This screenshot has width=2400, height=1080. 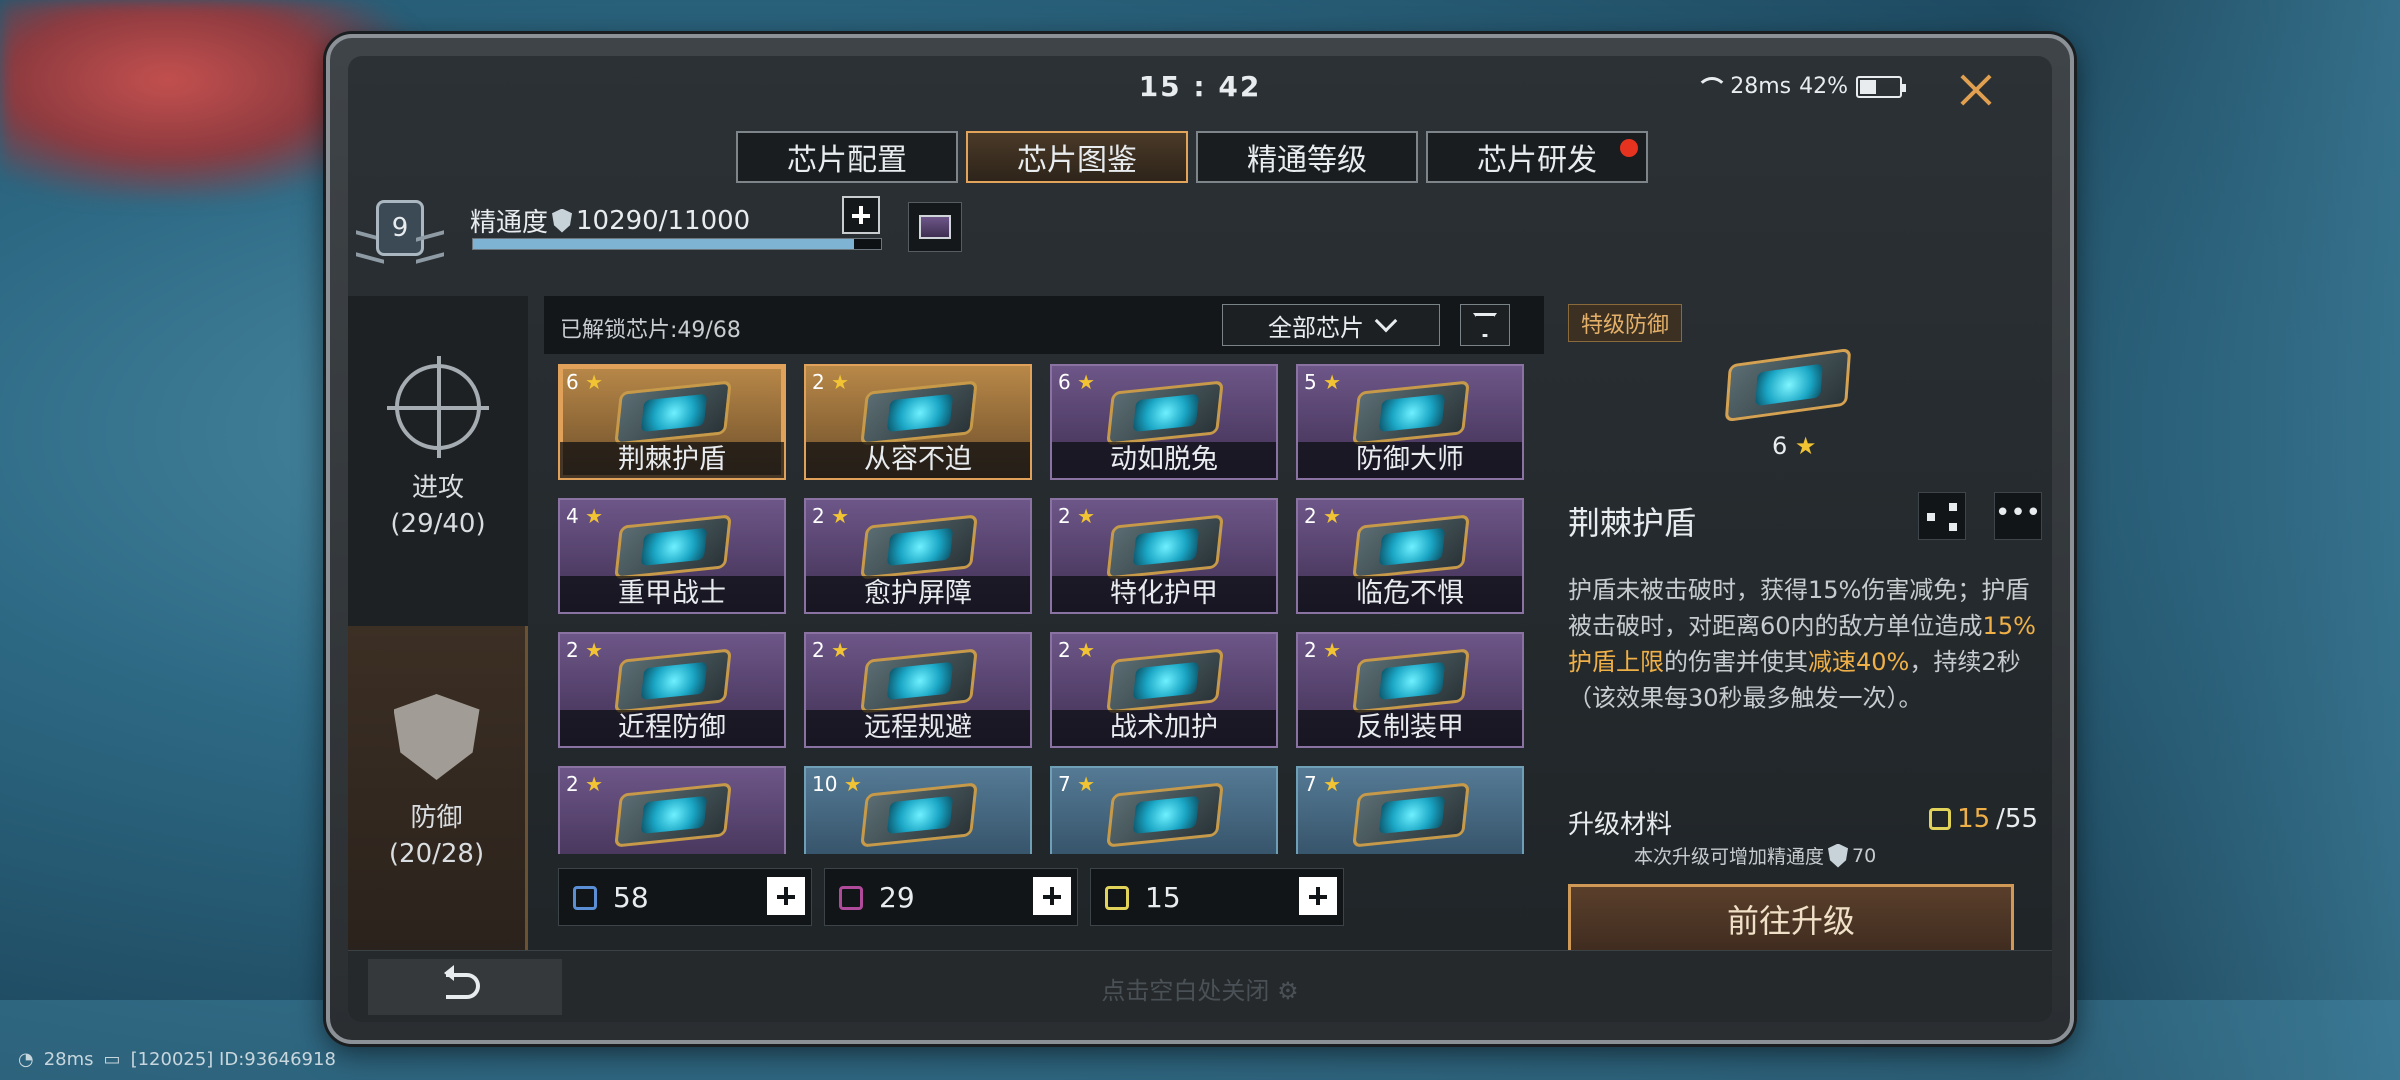 What do you see at coordinates (436, 854) in the screenshot?
I see `nav-count: (20/28)` at bounding box center [436, 854].